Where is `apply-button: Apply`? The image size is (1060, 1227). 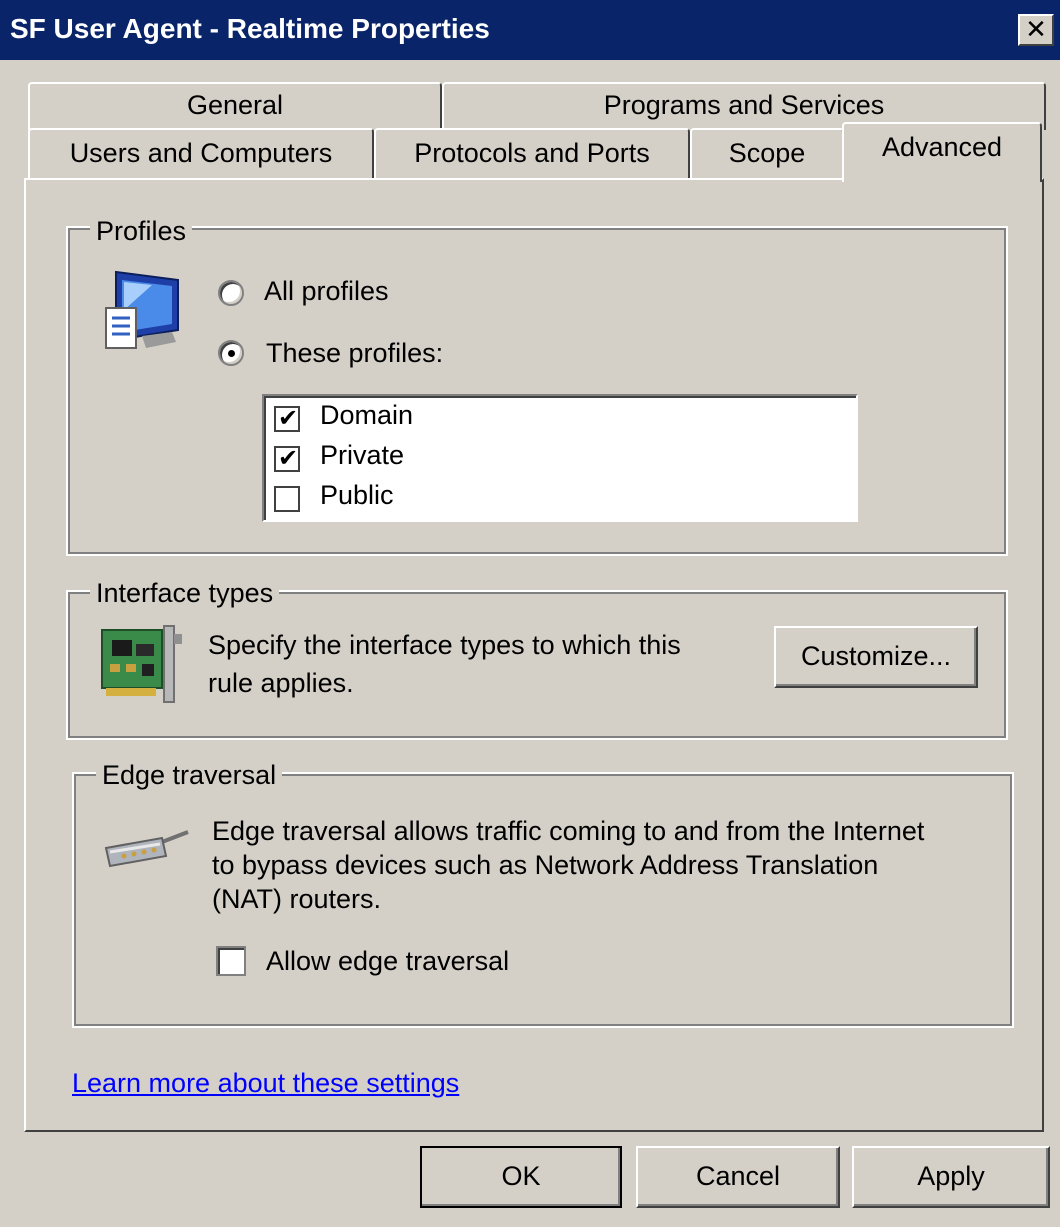
apply-button: Apply is located at coordinates (951, 1177).